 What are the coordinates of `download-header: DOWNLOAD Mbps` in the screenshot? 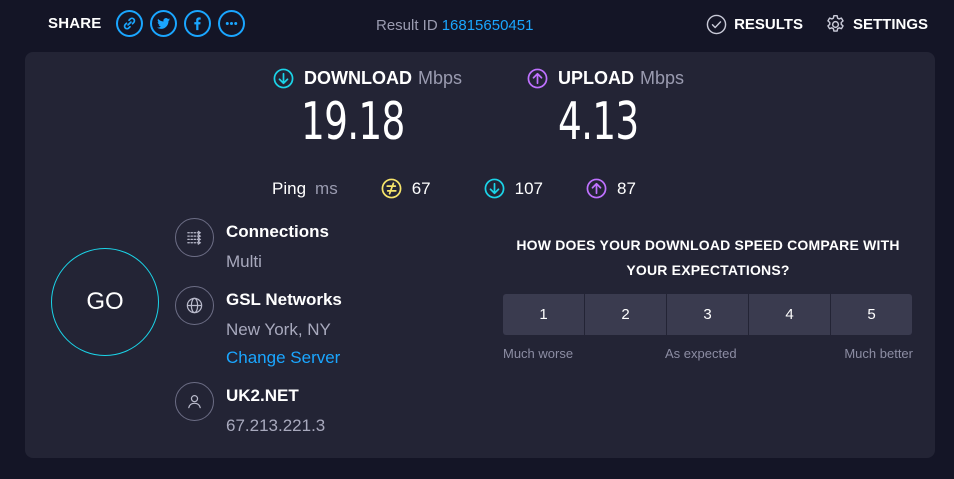 It's located at (367, 78).